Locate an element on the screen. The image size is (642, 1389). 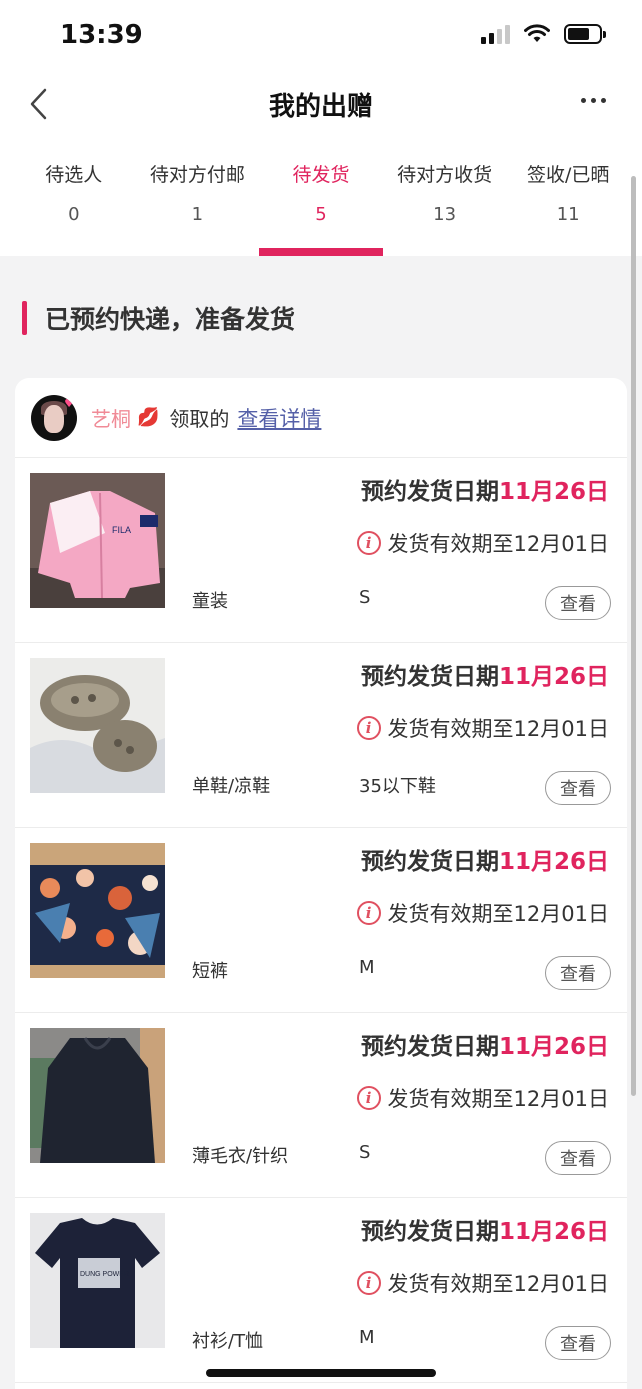
svg-text: FILA is located at coordinates (121, 530).